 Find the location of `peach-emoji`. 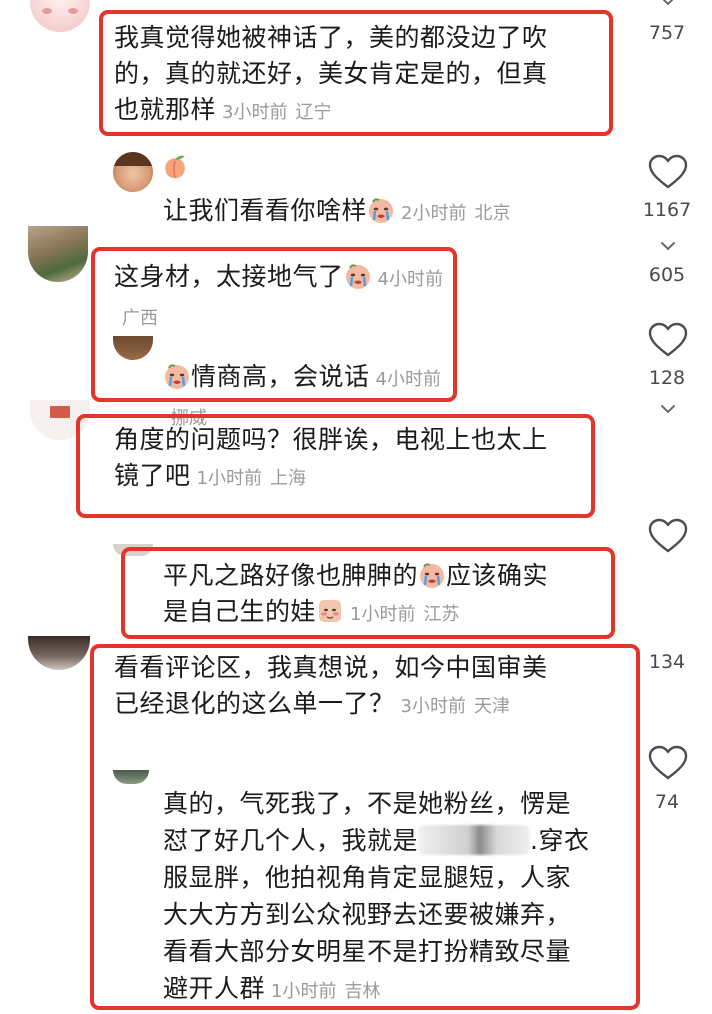

peach-emoji is located at coordinates (175, 167).